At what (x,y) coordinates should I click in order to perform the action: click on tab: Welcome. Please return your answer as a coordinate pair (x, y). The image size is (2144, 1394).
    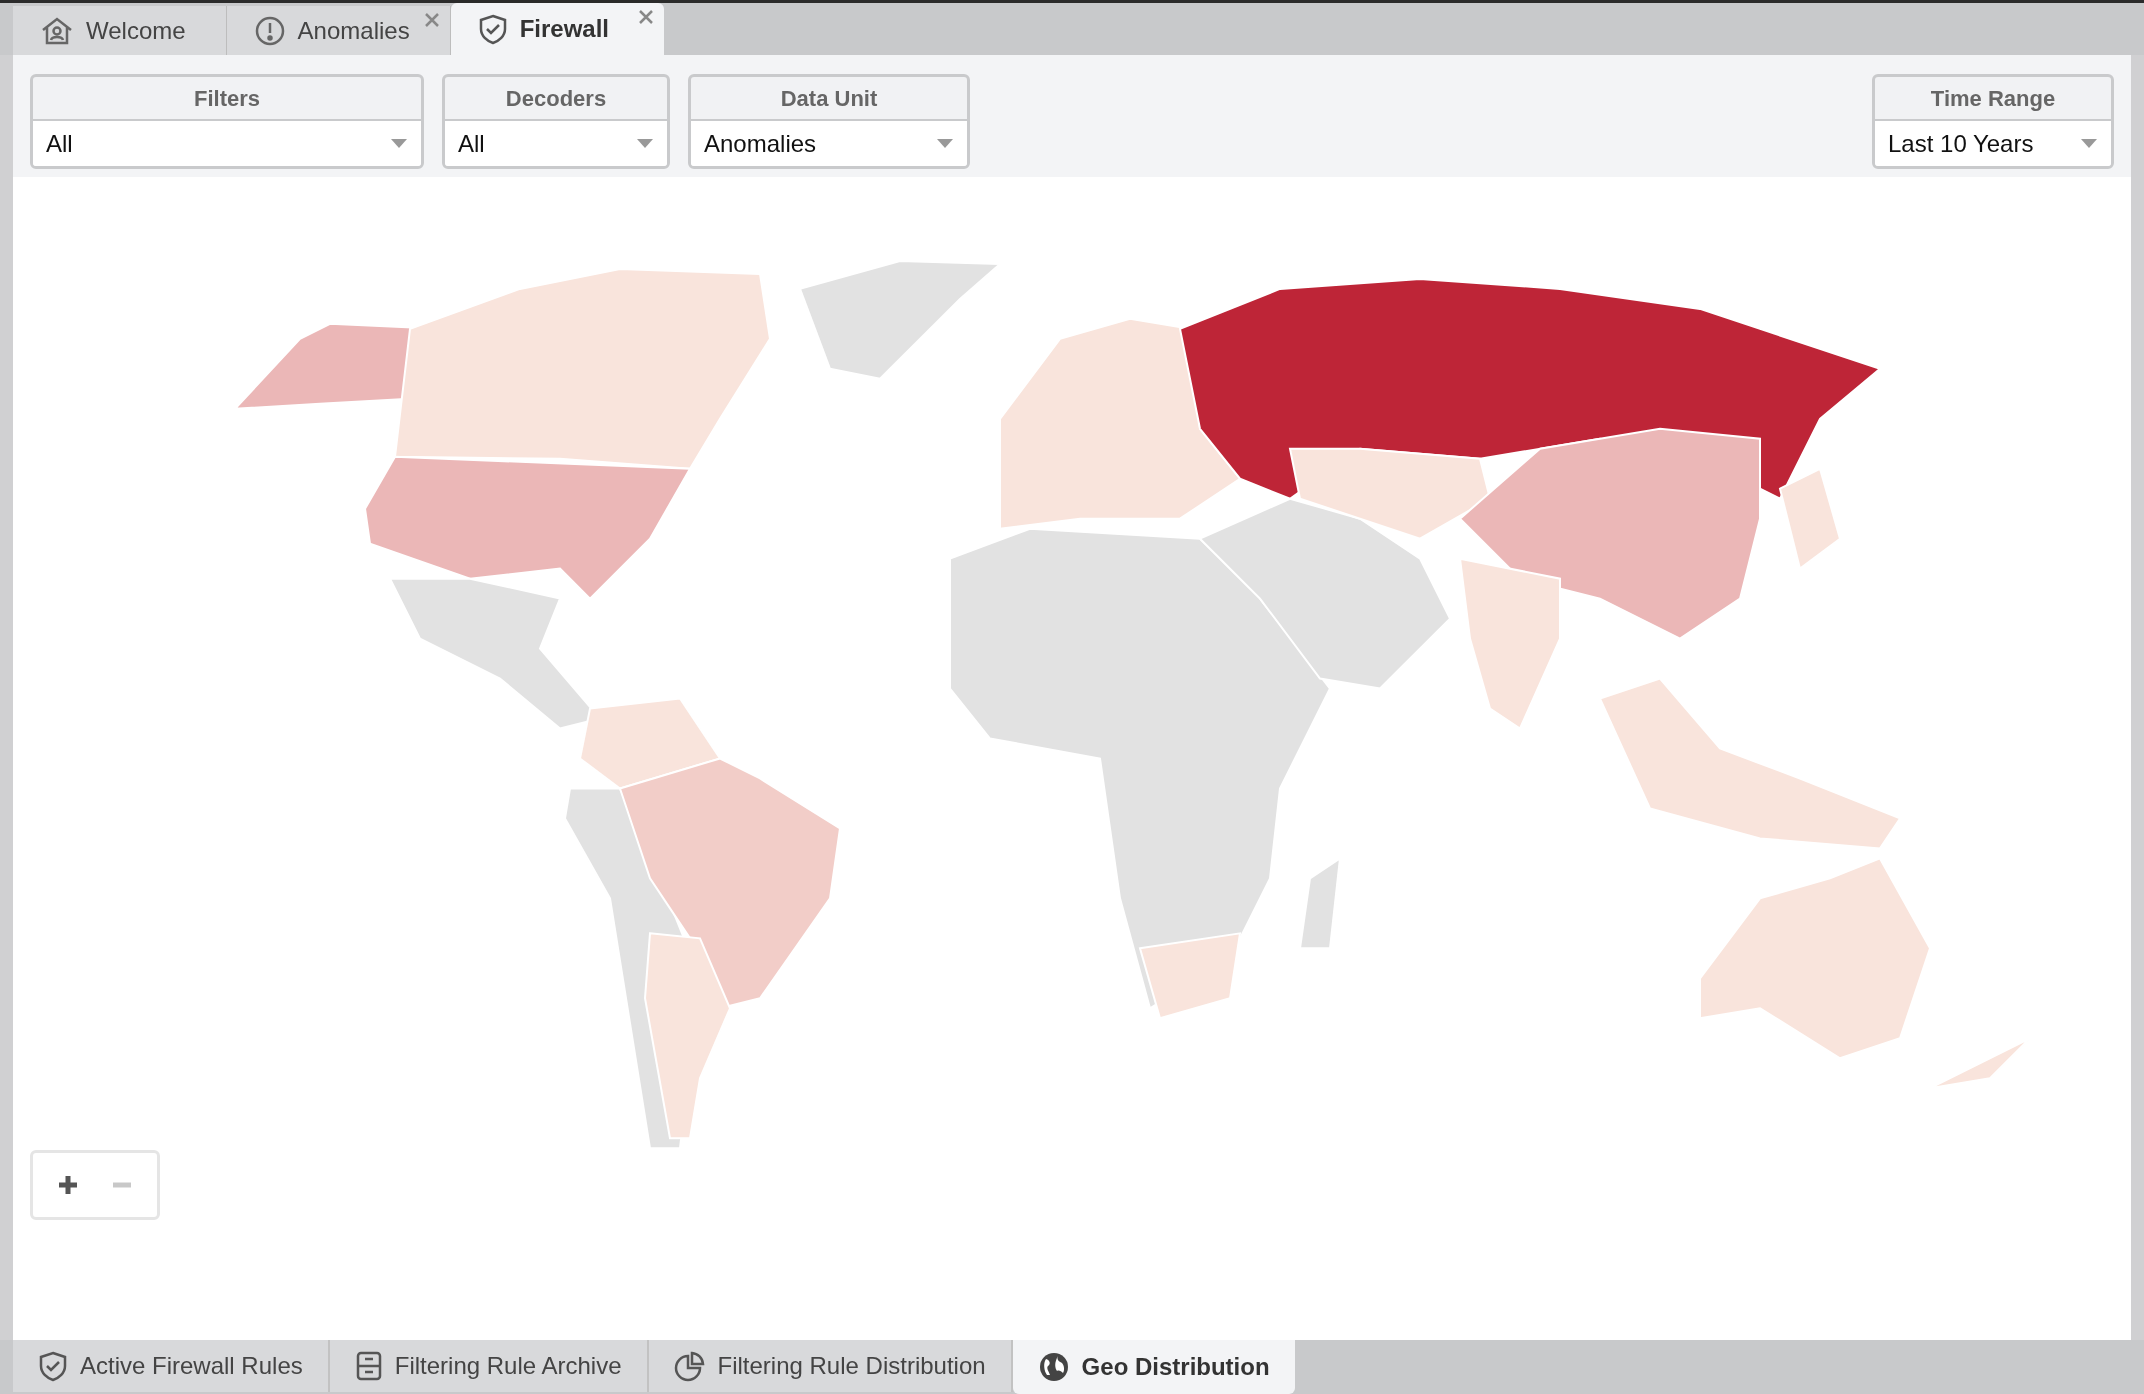
    Looking at the image, I should click on (120, 30).